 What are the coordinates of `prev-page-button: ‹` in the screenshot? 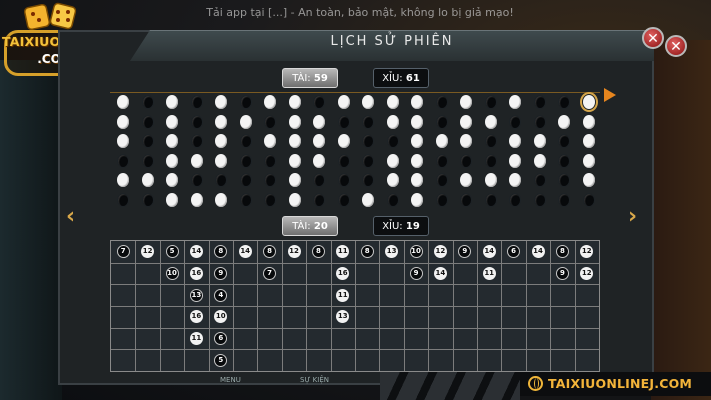 It's located at (70, 216).